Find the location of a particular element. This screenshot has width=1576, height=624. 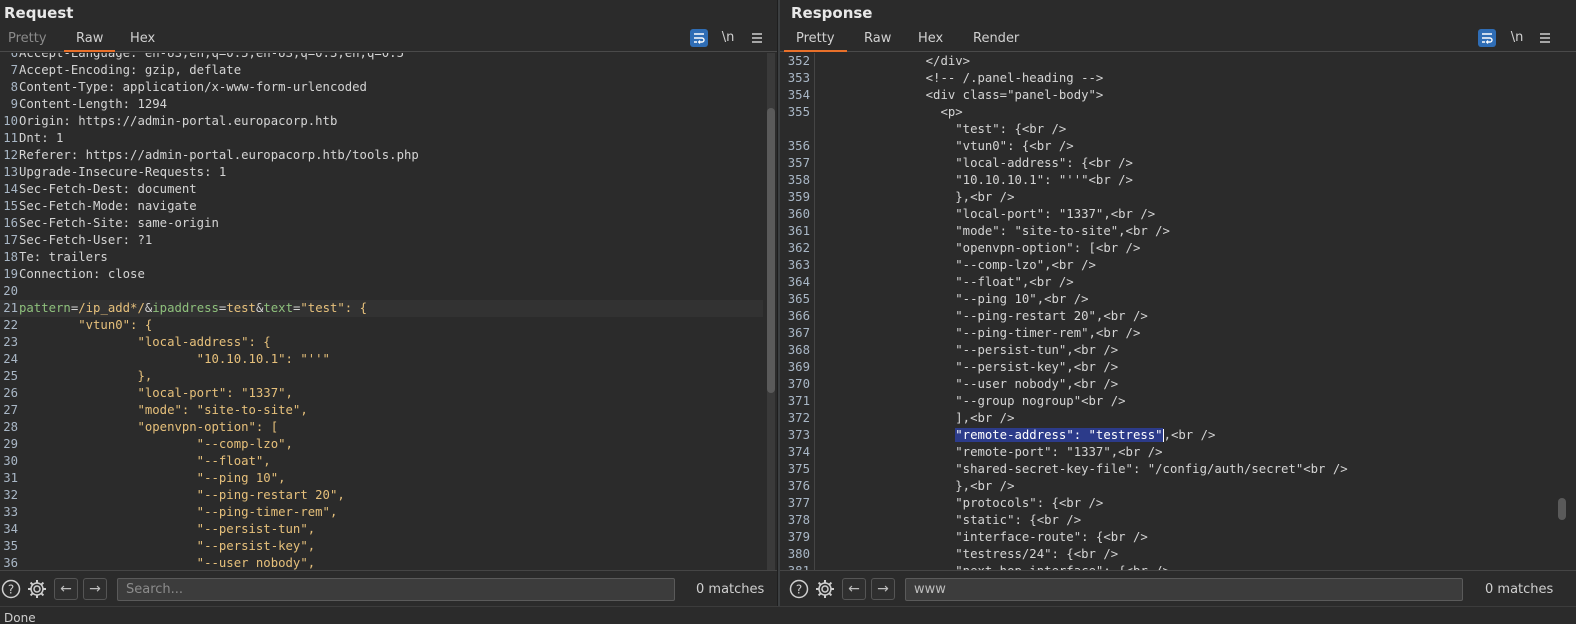

code-text: <!-- /.panel-heading --> is located at coordinates (963, 78).